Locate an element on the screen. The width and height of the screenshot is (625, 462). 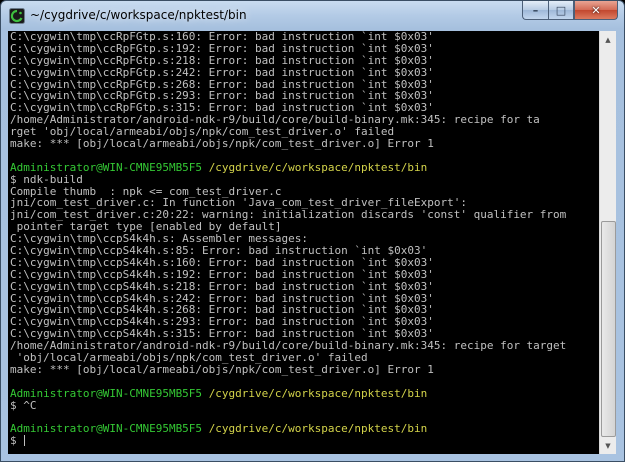
arrow-up-icon: ▲ is located at coordinates (608, 39).